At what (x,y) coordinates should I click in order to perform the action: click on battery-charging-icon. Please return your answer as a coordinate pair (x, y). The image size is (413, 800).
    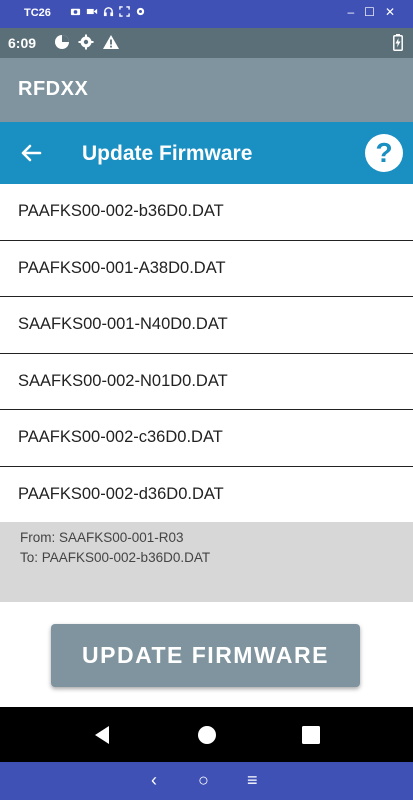
    Looking at the image, I should click on (398, 42).